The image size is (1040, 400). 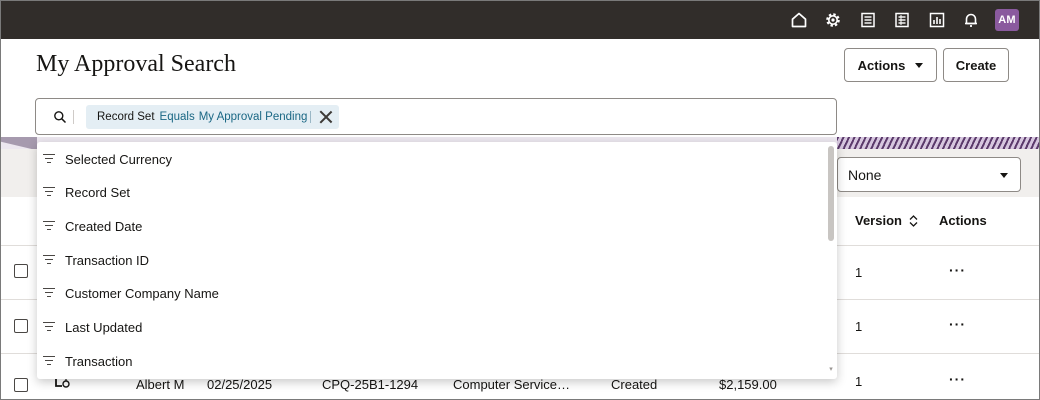 I want to click on actions-menu-button: Actions, so click(x=890, y=65).